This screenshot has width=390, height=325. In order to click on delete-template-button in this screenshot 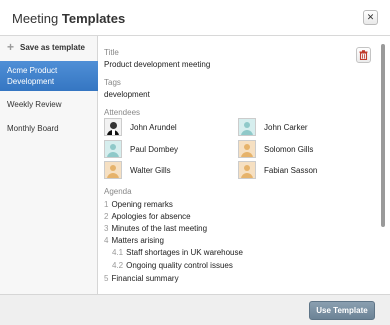, I will do `click(363, 55)`.